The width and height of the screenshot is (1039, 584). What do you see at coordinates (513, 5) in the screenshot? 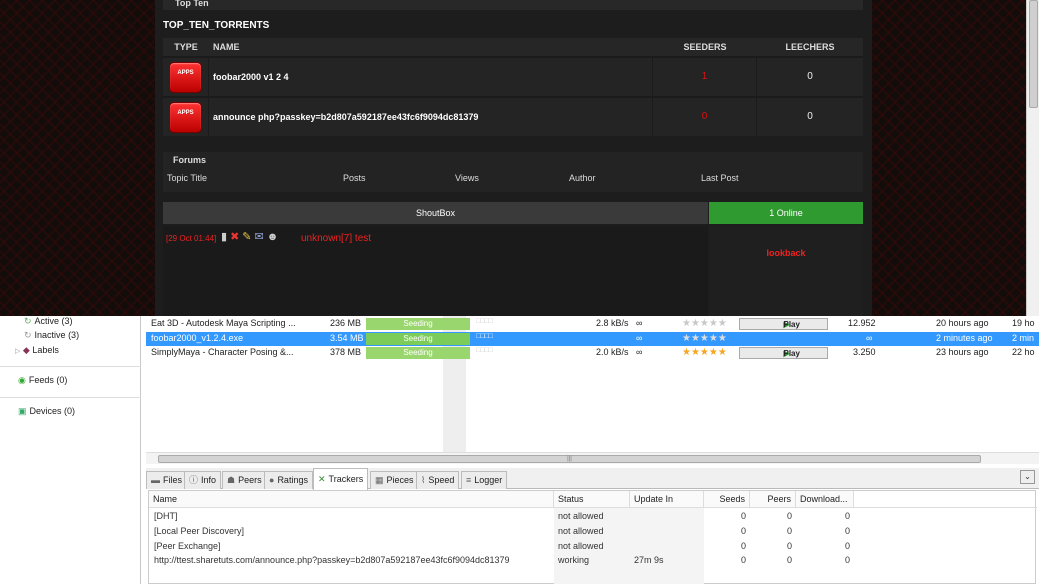
I see `top-ten-header: Top Ten` at bounding box center [513, 5].